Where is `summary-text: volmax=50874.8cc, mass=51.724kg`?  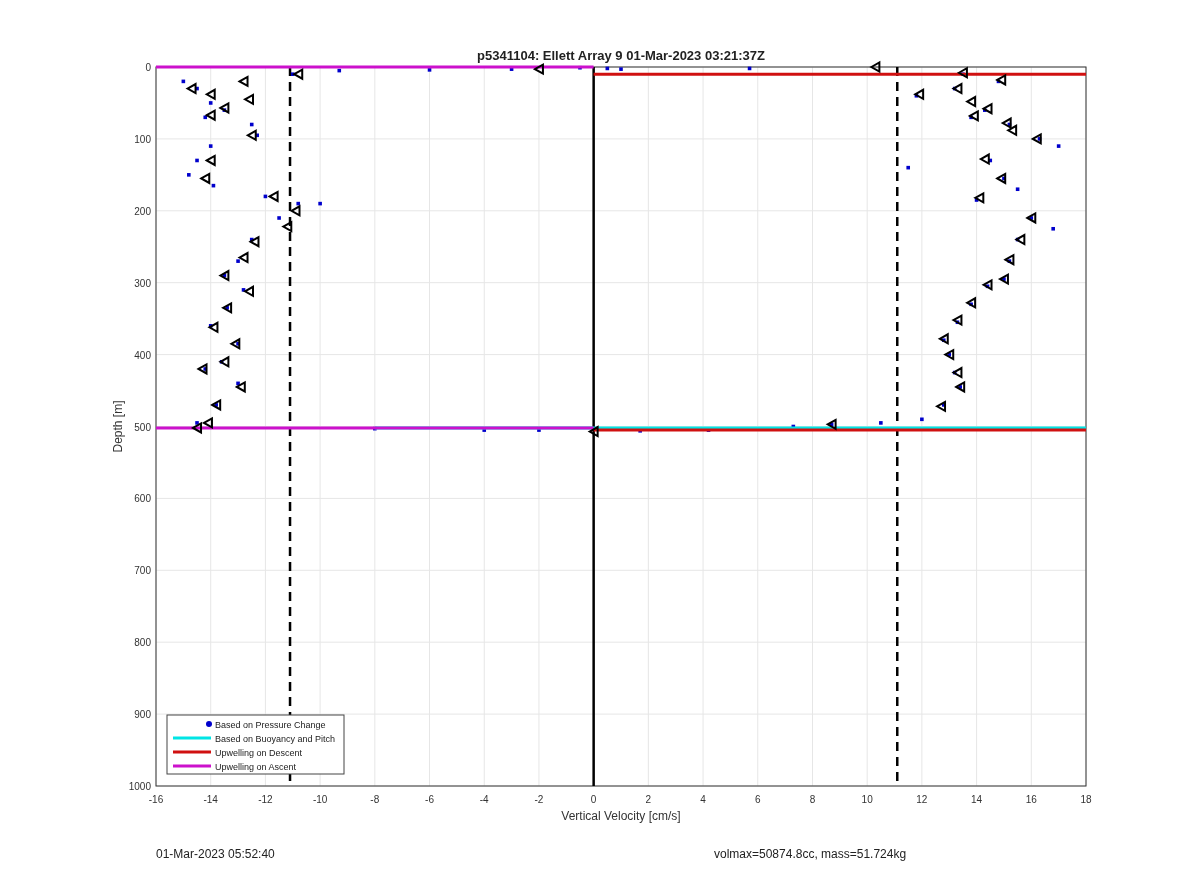
summary-text: volmax=50874.8cc, mass=51.724kg is located at coordinates (810, 854).